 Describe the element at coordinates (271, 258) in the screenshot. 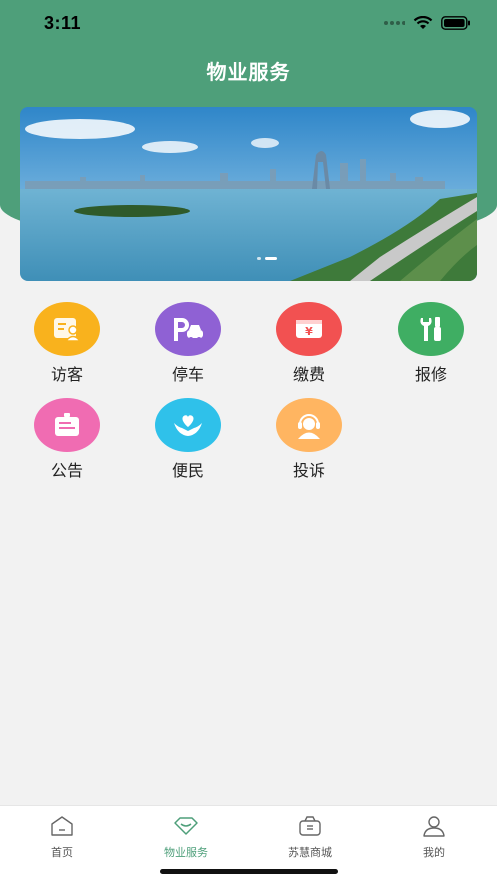

I see `banner-dot-active` at that location.